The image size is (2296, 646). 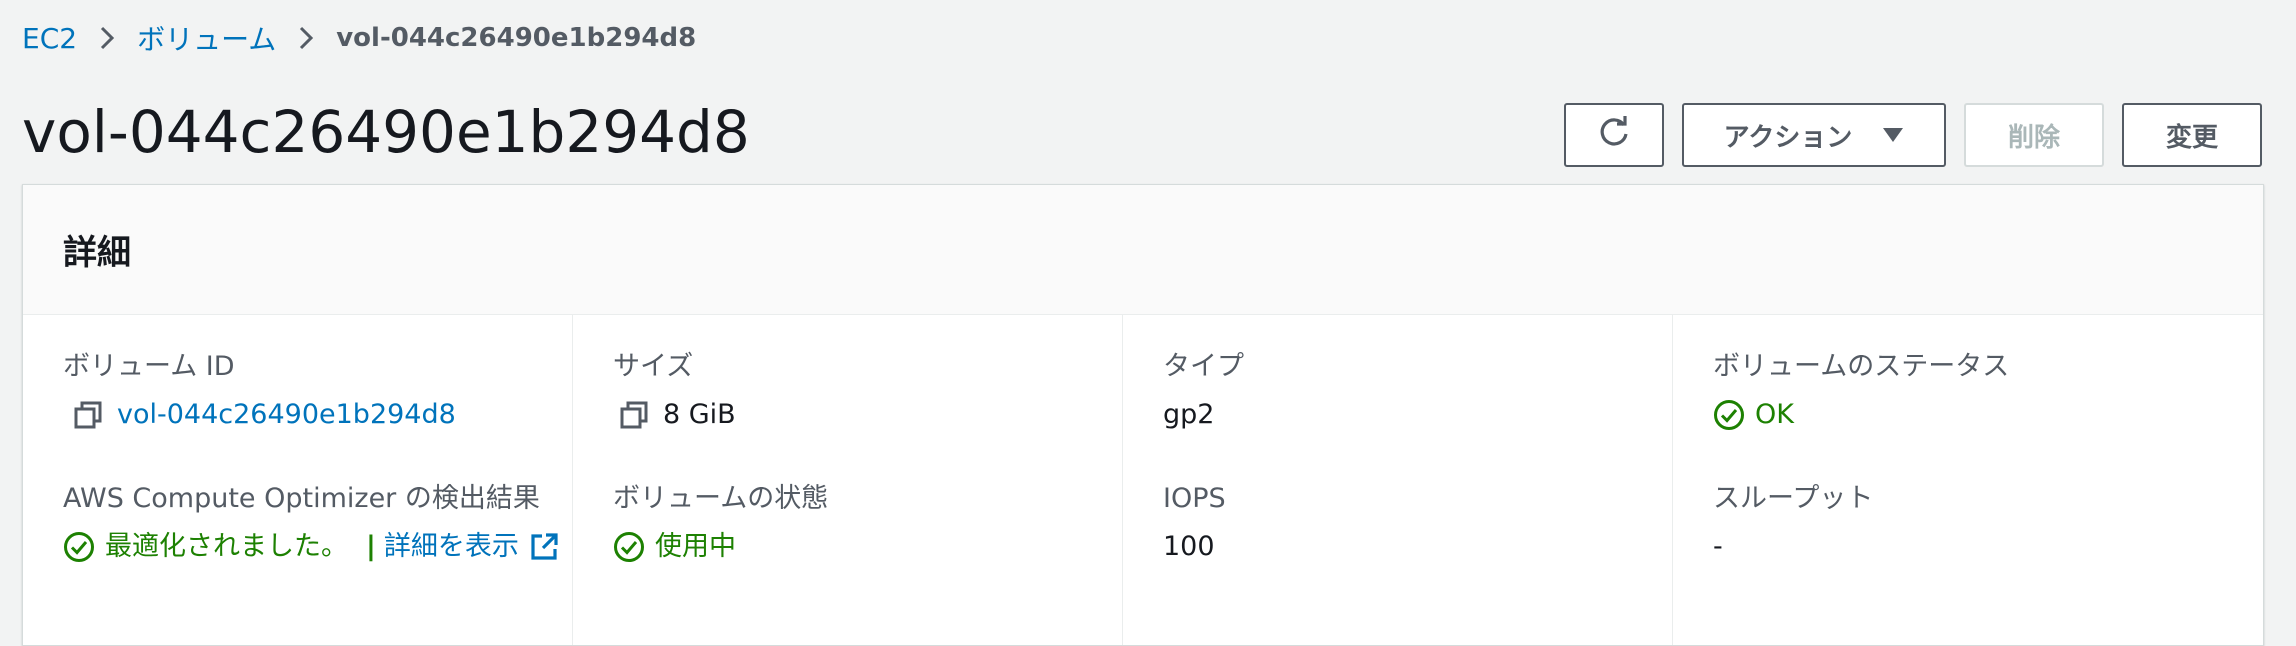 I want to click on volume-id-label: ボリューム ID, so click(x=149, y=366).